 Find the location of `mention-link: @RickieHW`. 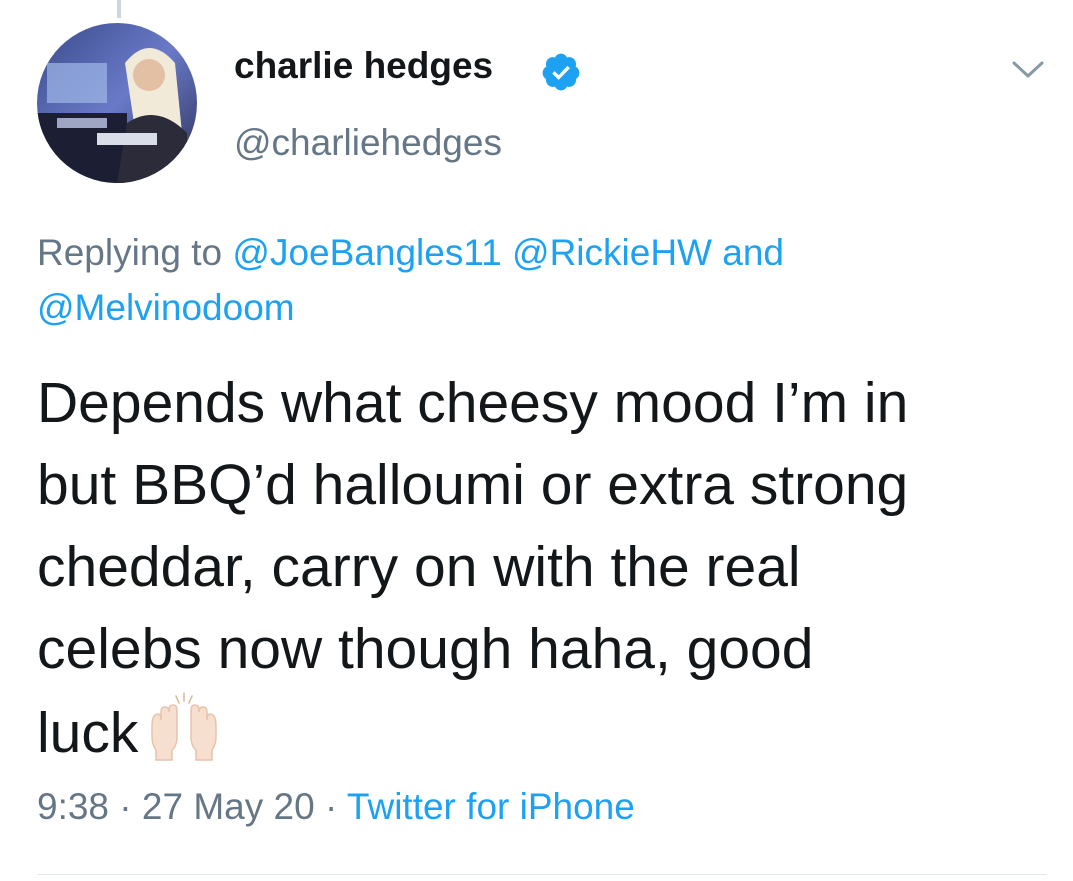

mention-link: @RickieHW is located at coordinates (612, 252).